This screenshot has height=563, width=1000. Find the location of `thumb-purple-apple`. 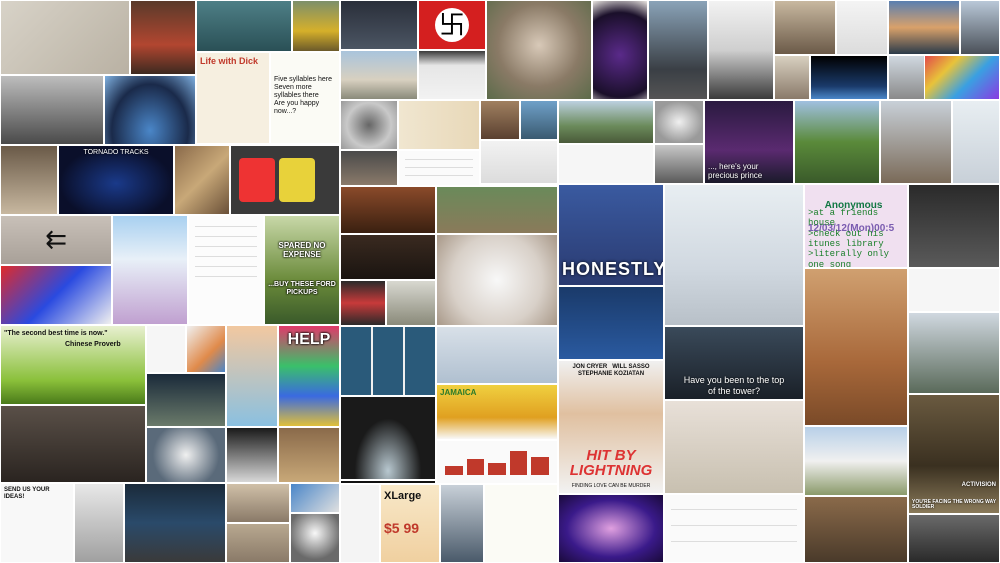

thumb-purple-apple is located at coordinates (620, 50).